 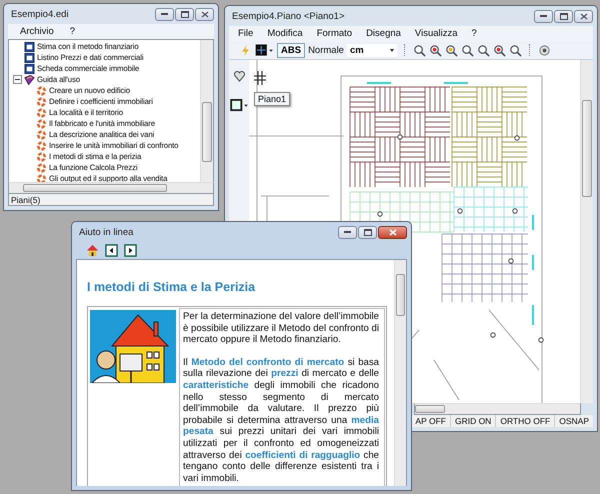 What do you see at coordinates (171, 287) in the screenshot?
I see `help-heading: I metodi di Stima e la Perizia` at bounding box center [171, 287].